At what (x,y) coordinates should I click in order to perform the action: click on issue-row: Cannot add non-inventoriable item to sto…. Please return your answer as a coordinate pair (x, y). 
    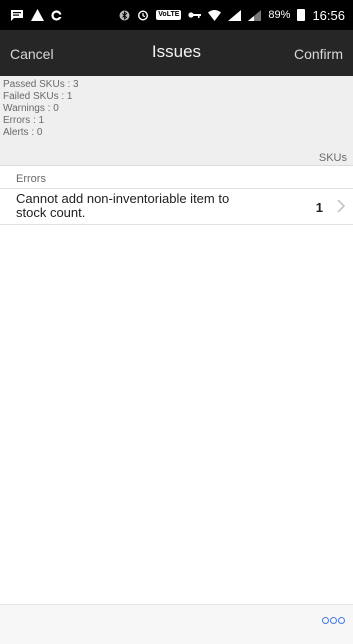
    Looking at the image, I should click on (176, 207).